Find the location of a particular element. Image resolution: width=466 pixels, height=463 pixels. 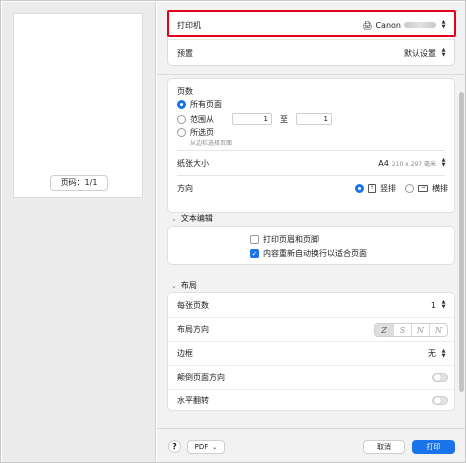

option-range: 范围从 1 至 1 is located at coordinates (254, 119).